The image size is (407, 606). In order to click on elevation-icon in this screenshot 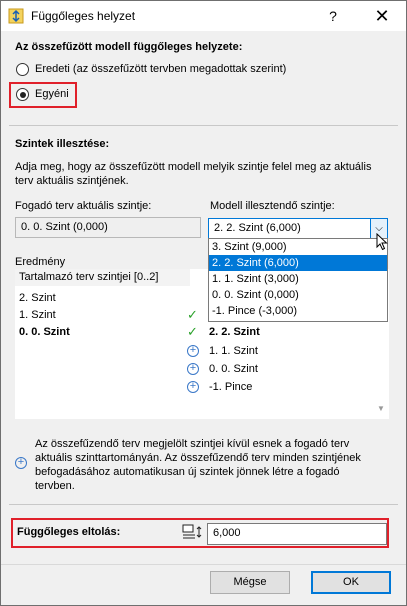, I will do `click(192, 533)`.